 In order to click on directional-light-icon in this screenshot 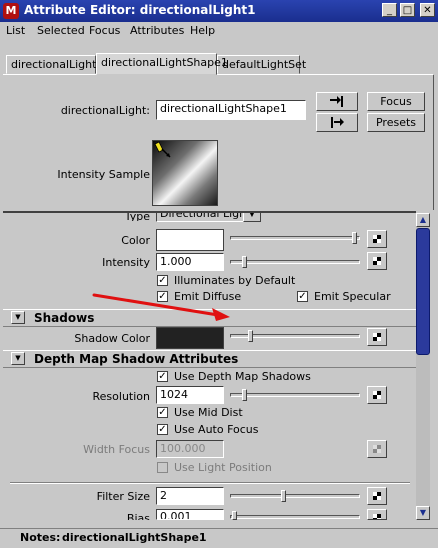, I will do `click(162, 149)`.